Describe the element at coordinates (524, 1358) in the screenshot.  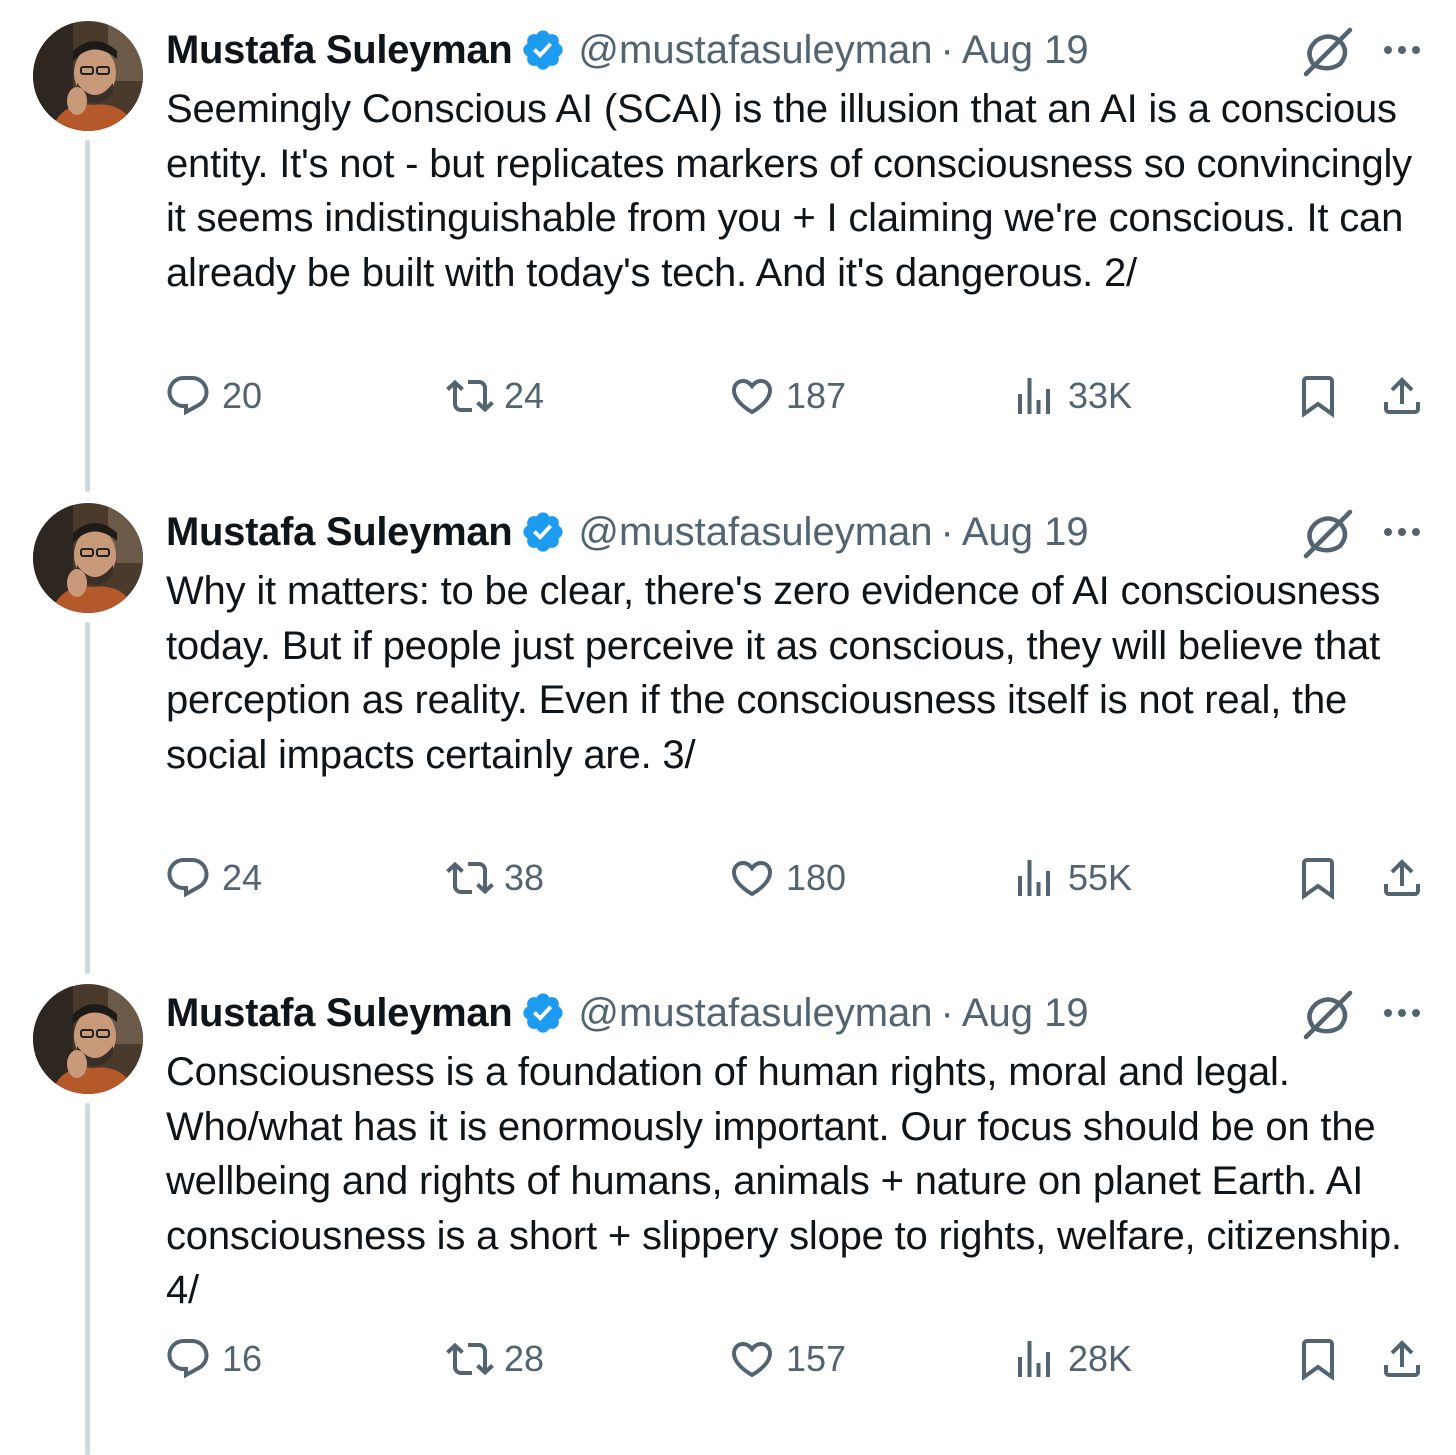
I see `retweet-count: 28` at that location.